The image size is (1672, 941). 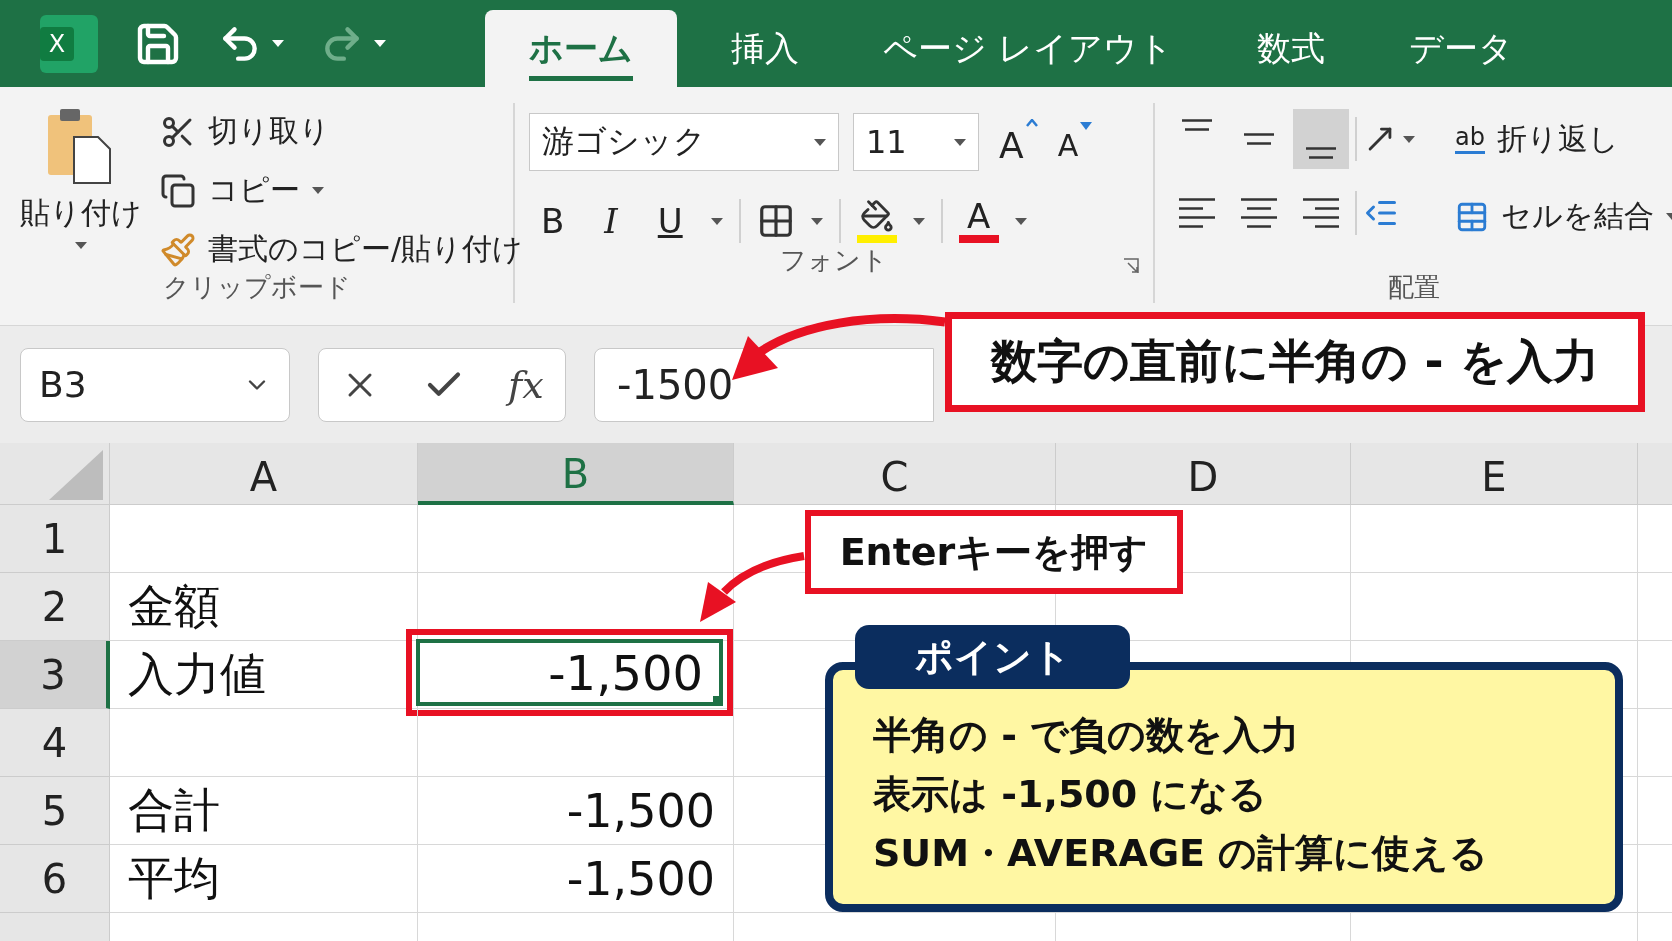 I want to click on bold-button: B, so click(x=553, y=221).